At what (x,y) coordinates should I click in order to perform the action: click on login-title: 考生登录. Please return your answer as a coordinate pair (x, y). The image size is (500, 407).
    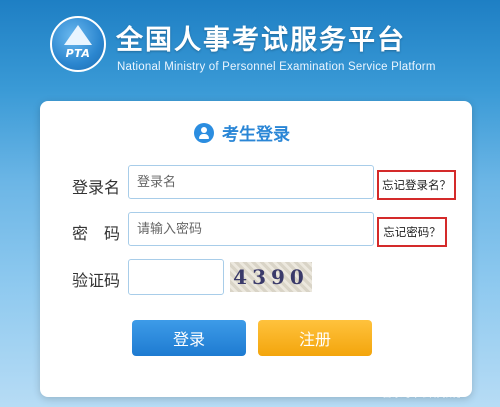
    Looking at the image, I should click on (242, 132).